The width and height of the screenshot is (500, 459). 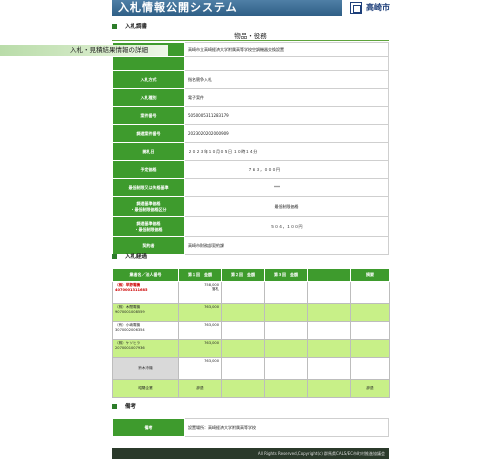 I want to click on system-title: 入札情報公開システム, so click(x=178, y=7).